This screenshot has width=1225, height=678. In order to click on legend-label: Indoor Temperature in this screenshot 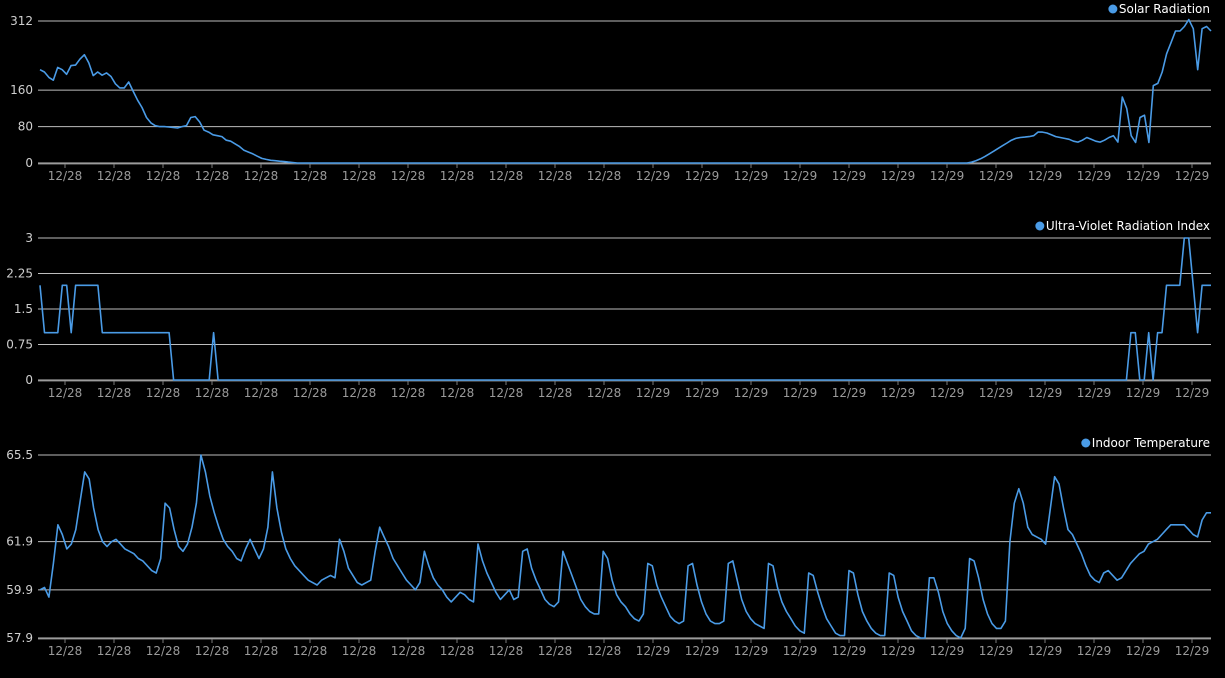, I will do `click(1151, 443)`.